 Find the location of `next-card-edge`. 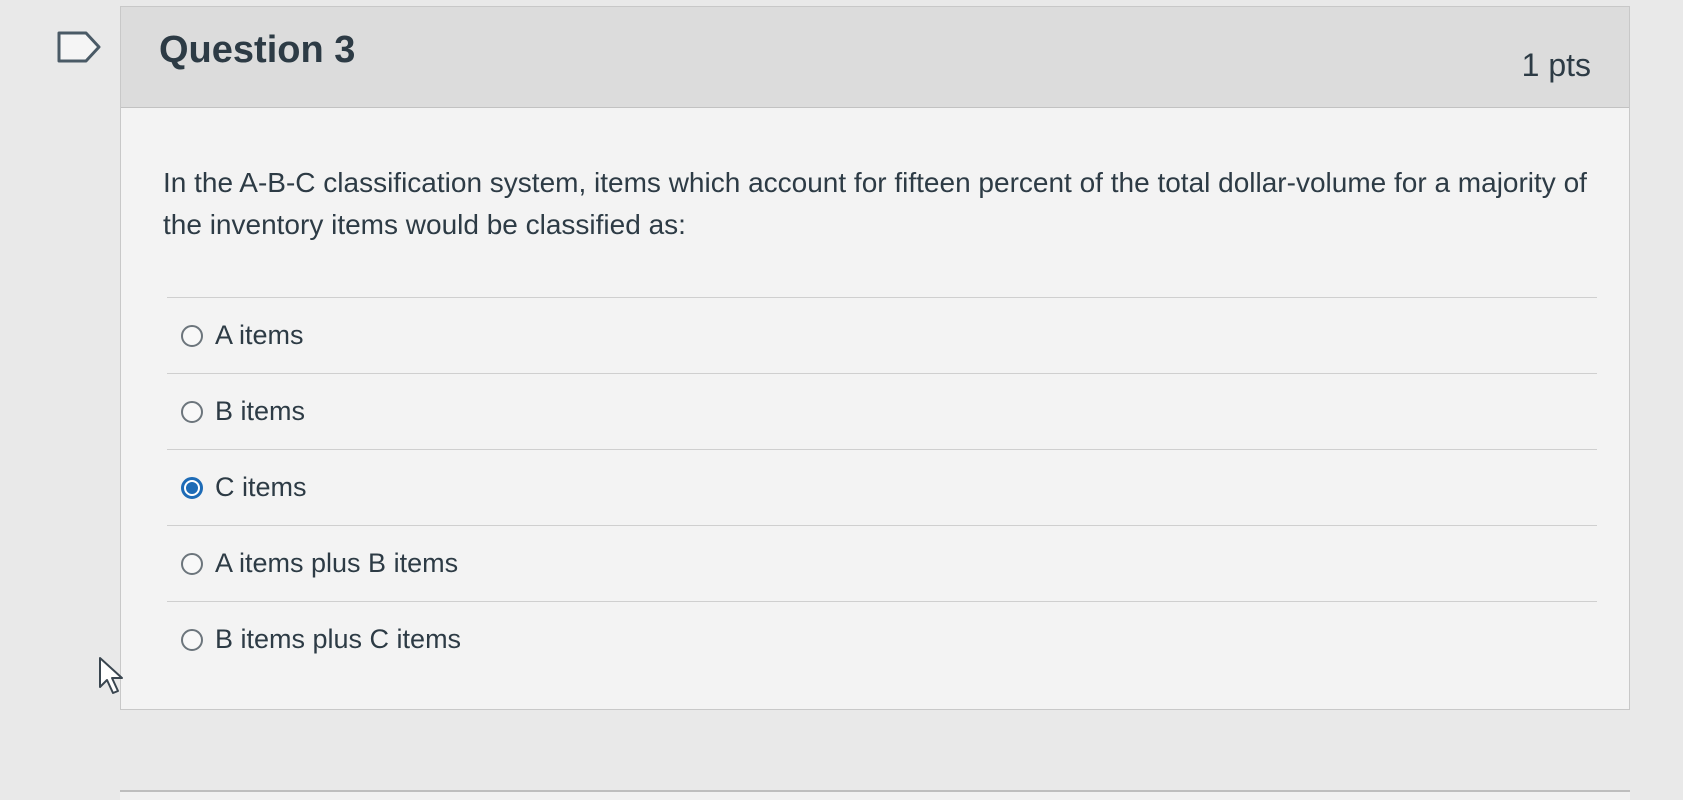

next-card-edge is located at coordinates (875, 795).